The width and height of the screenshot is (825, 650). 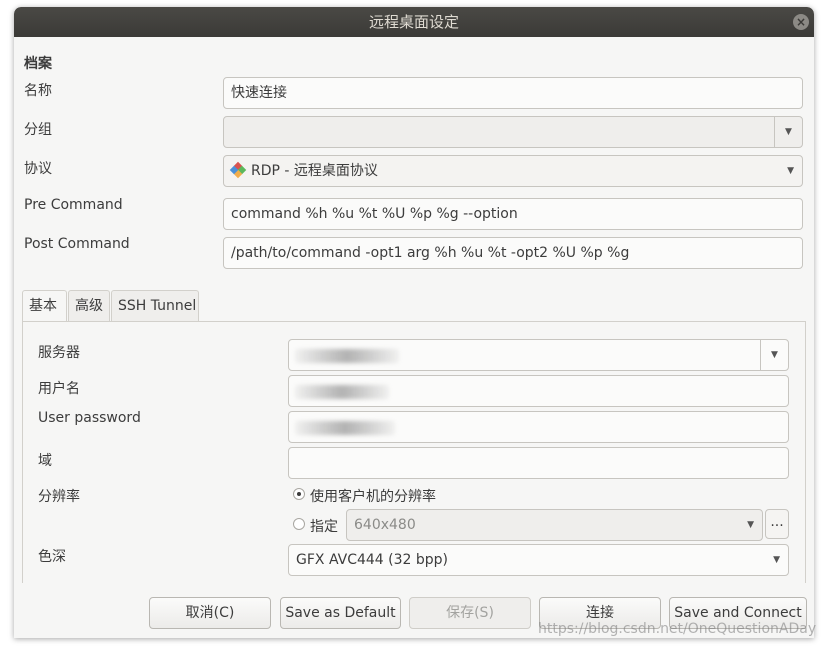 I want to click on color-depth-dropdown: GFX AVC444 (32 bpp) ▼, so click(x=538, y=560).